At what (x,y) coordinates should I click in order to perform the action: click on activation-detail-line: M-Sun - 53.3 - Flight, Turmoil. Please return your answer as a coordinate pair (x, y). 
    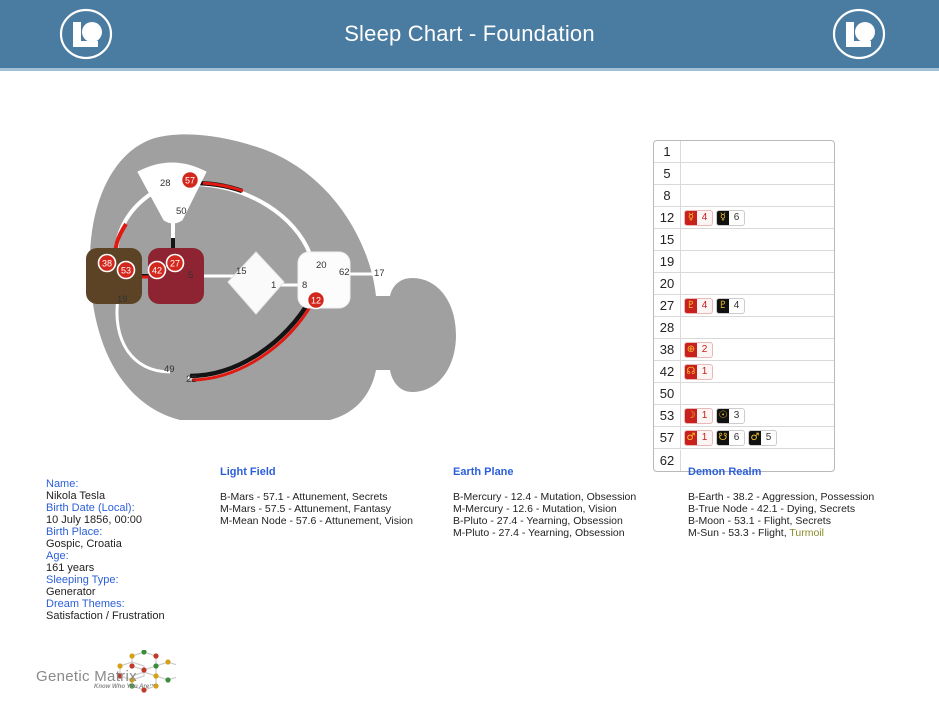
    Looking at the image, I should click on (810, 533).